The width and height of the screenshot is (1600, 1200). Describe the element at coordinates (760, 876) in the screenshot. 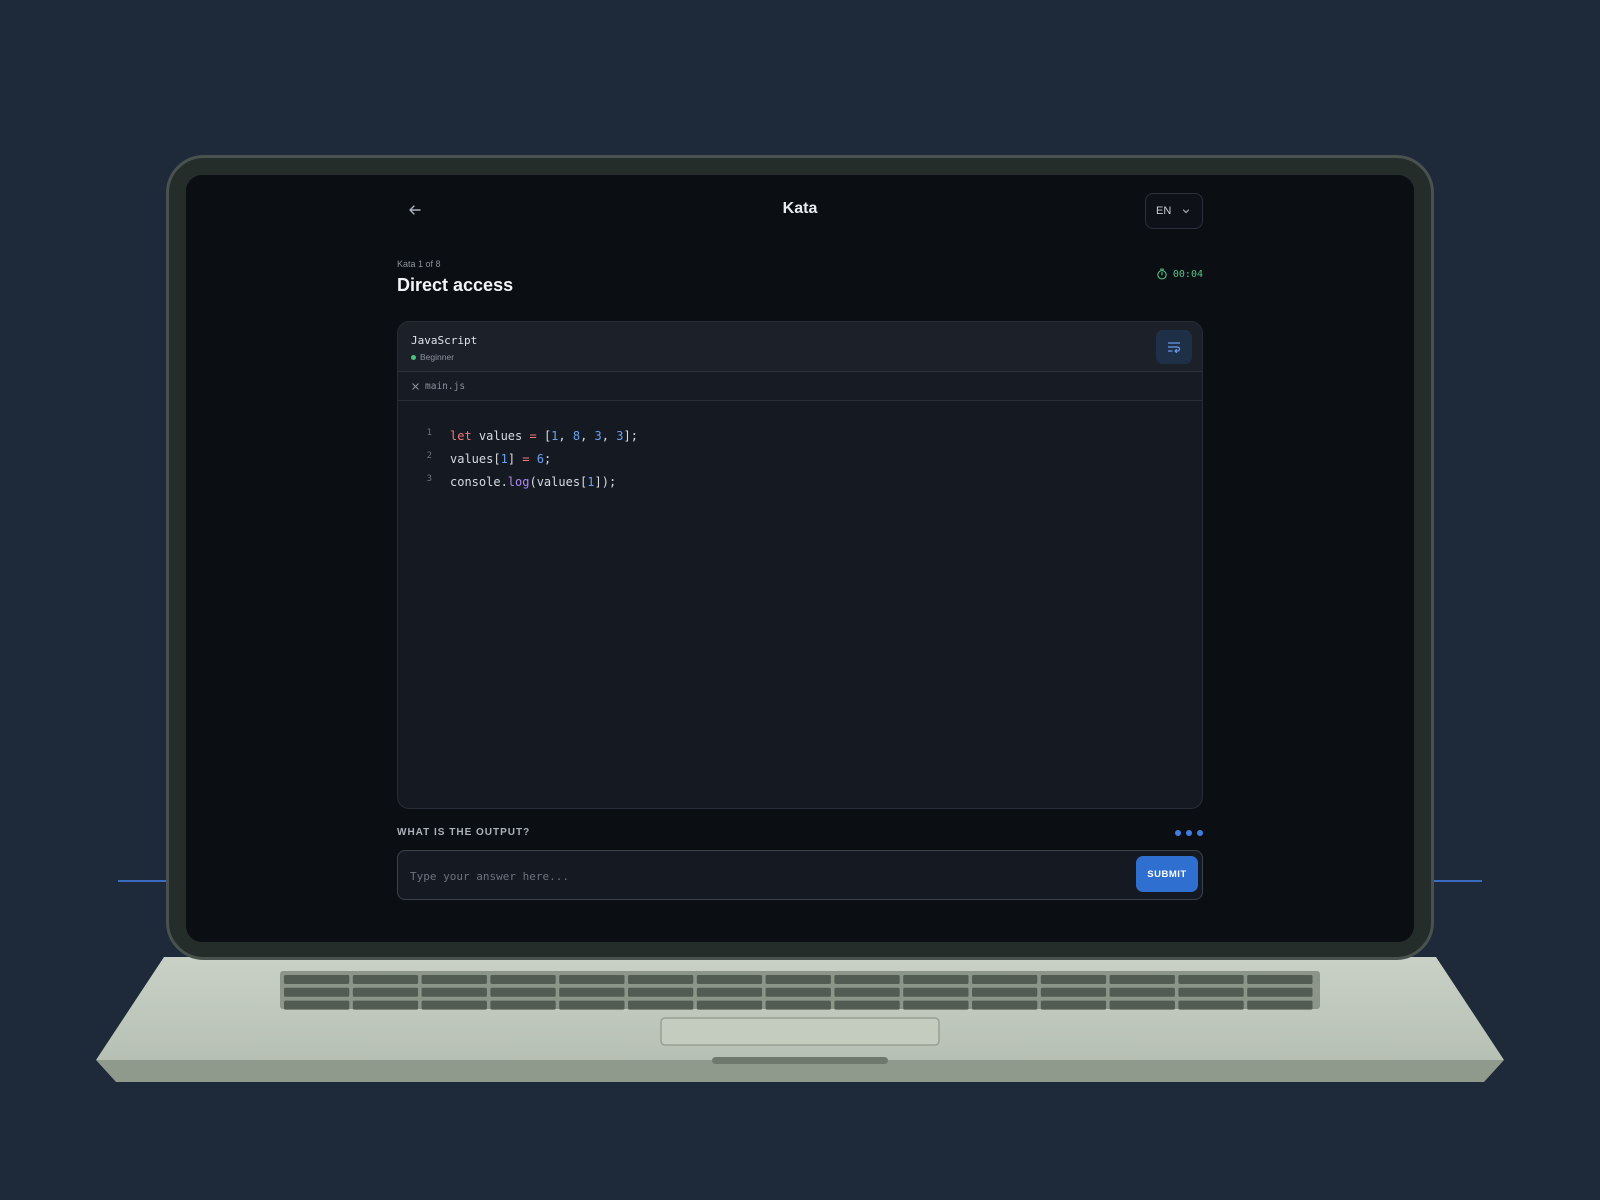

I see `answer-input` at that location.